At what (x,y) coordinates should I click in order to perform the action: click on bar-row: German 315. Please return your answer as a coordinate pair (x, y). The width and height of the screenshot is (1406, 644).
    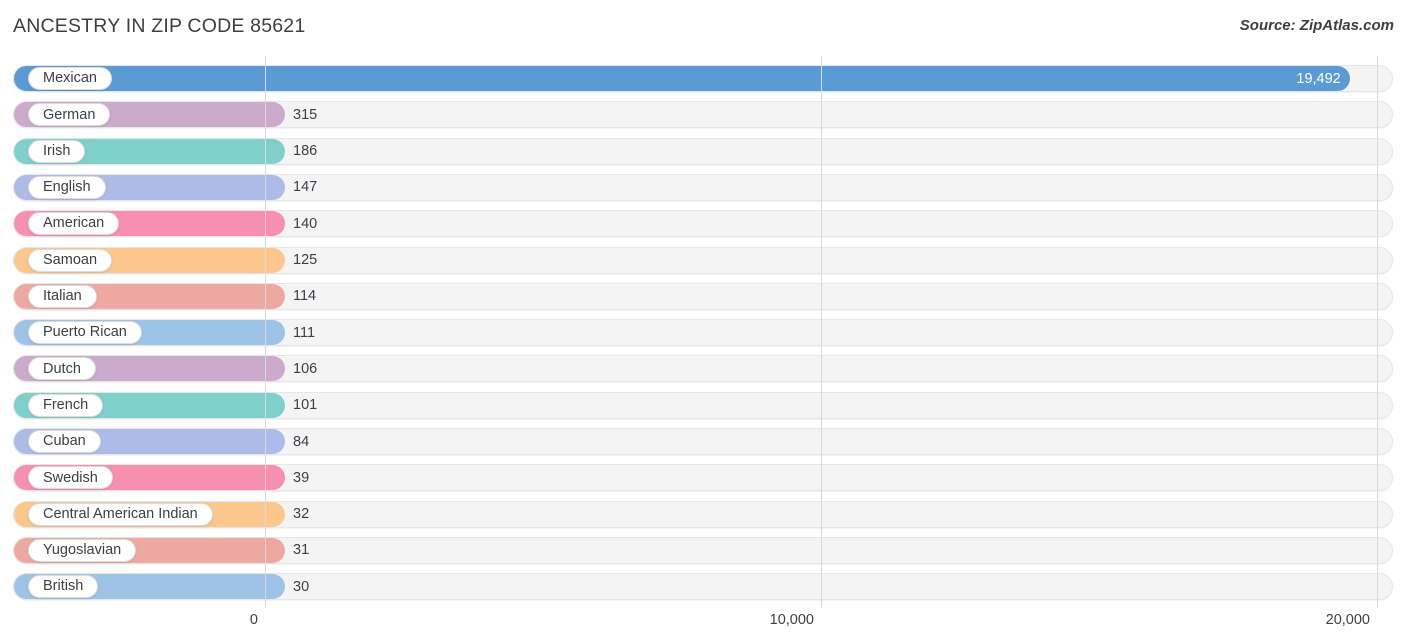
    Looking at the image, I should click on (703, 115).